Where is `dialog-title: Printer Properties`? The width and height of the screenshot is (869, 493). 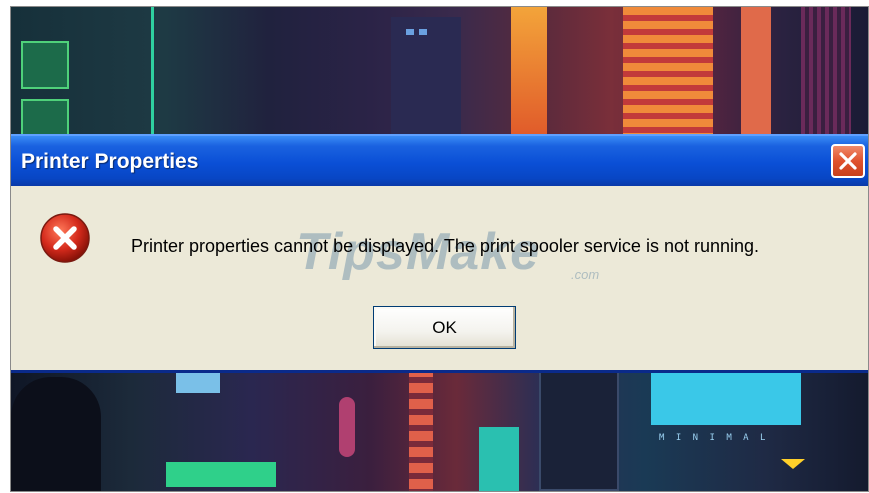 dialog-title: Printer Properties is located at coordinates (110, 161).